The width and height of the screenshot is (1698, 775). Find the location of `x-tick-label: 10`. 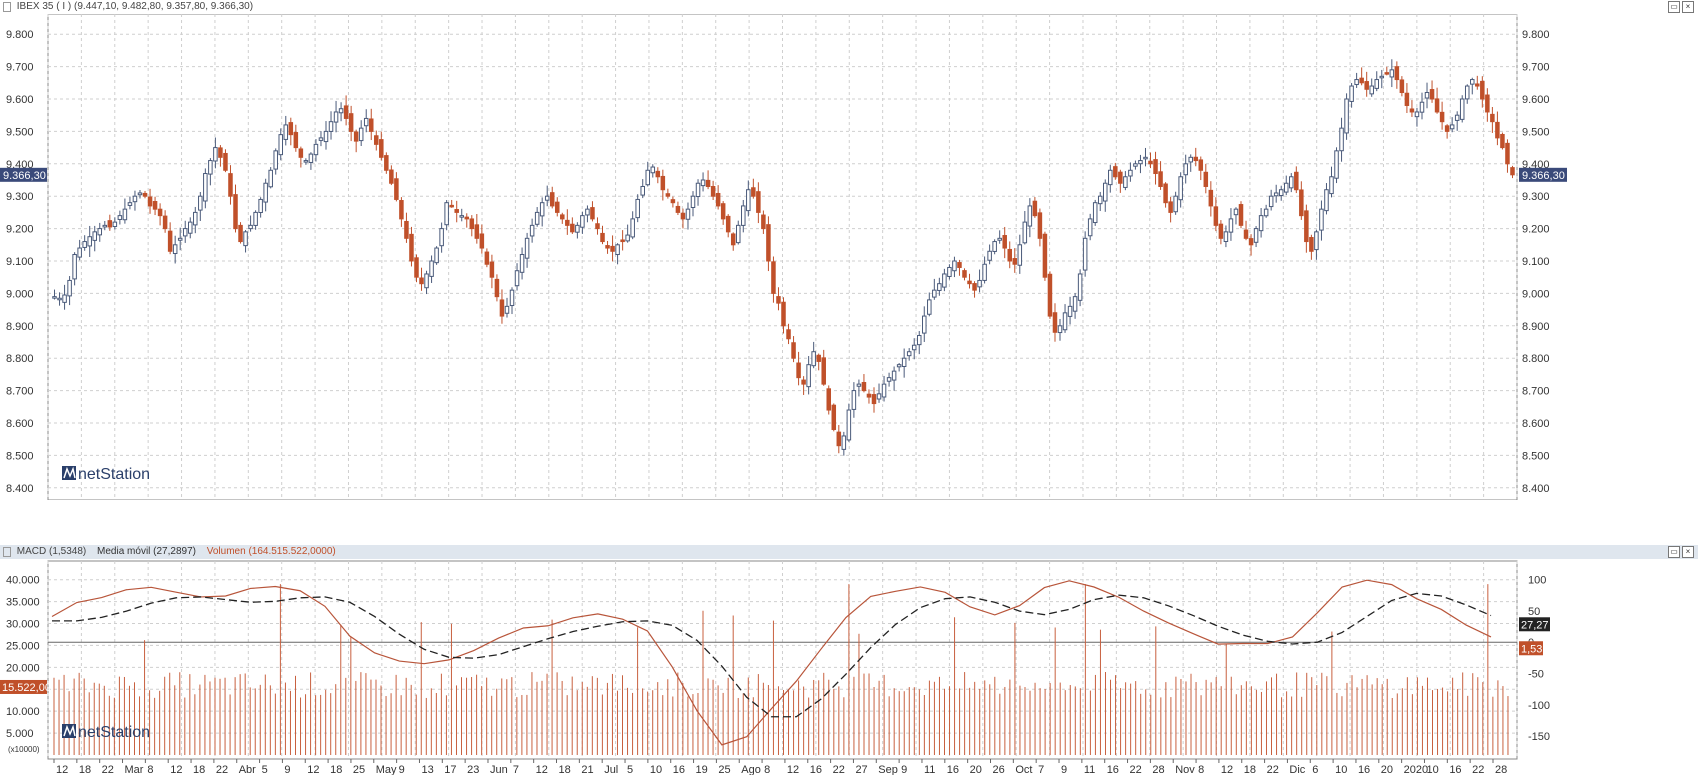

x-tick-label: 10 is located at coordinates (1432, 769).